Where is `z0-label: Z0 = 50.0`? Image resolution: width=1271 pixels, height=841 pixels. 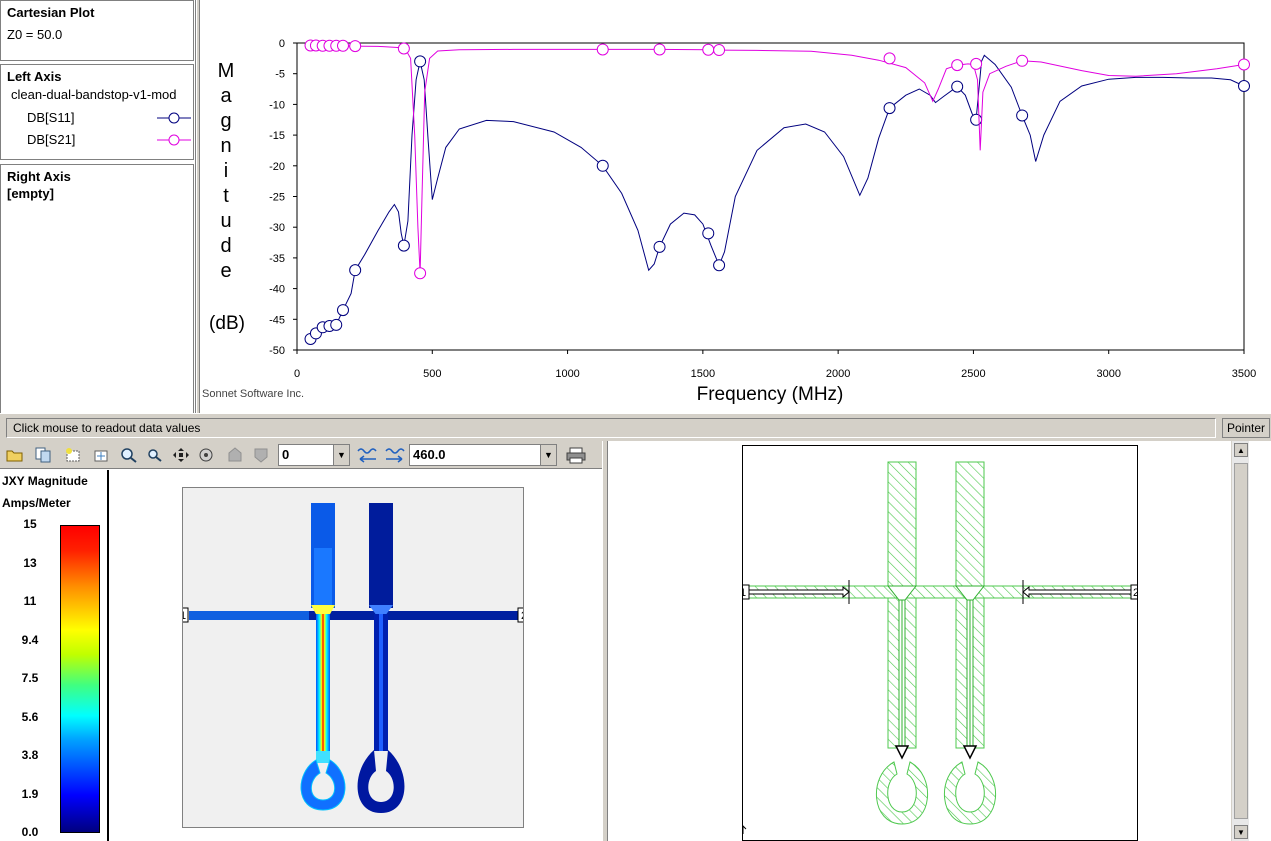 z0-label: Z0 = 50.0 is located at coordinates (35, 34).